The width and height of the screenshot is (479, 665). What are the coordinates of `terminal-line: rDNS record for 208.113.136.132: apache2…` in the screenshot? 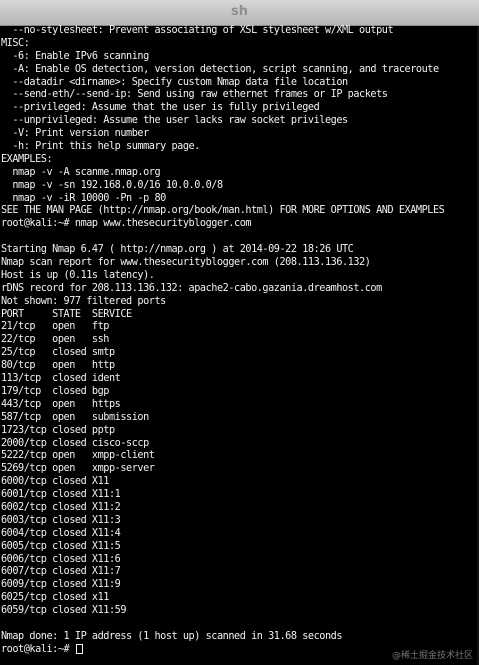 It's located at (191, 288).